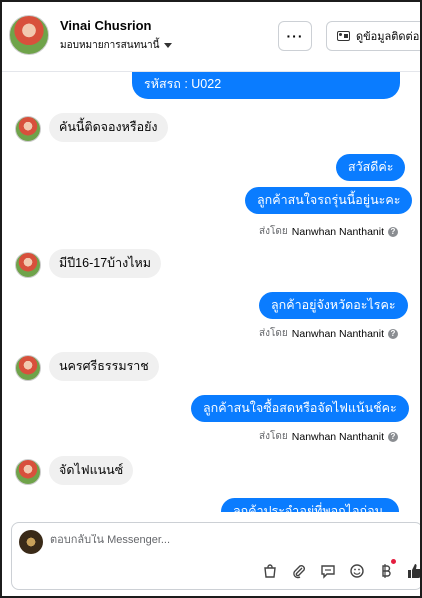 This screenshot has height=598, width=422. I want to click on contact-name: Vinai Chusrion, so click(106, 25).